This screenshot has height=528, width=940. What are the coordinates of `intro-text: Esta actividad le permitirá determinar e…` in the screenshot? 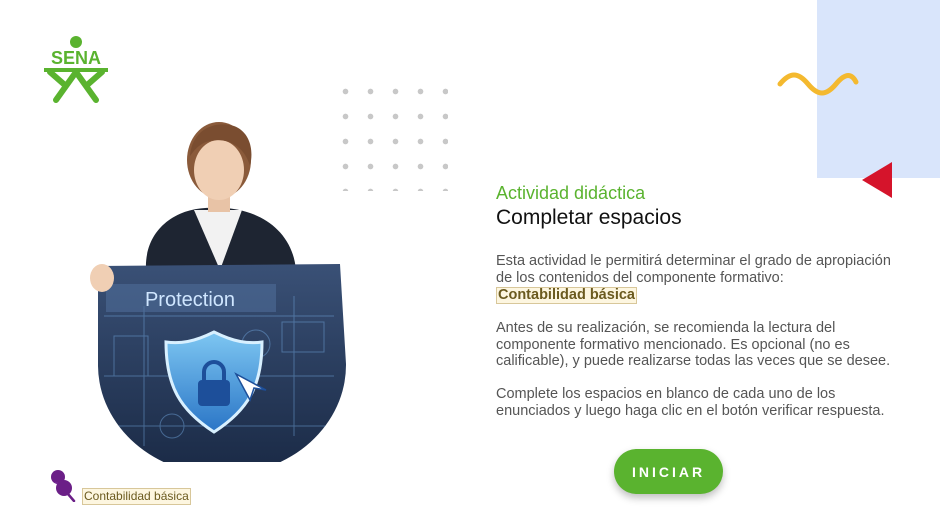 It's located at (693, 269).